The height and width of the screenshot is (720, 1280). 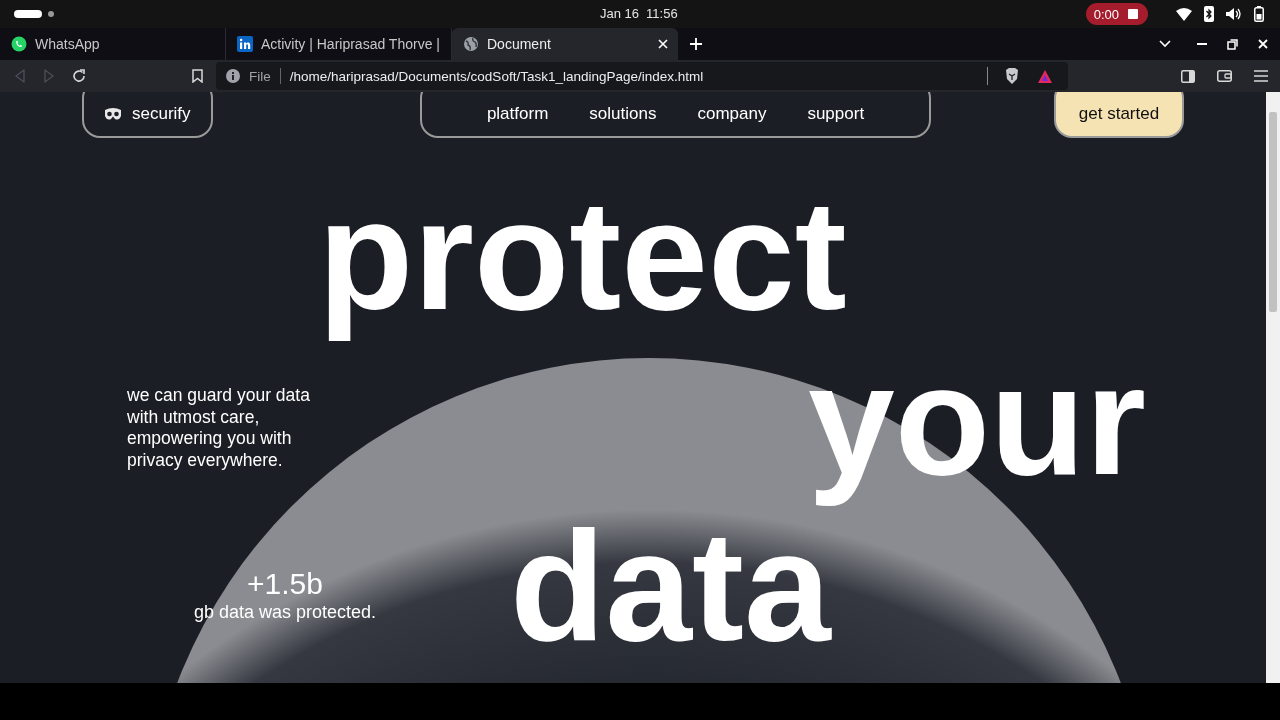 What do you see at coordinates (1184, 14) in the screenshot?
I see `wifi-icon` at bounding box center [1184, 14].